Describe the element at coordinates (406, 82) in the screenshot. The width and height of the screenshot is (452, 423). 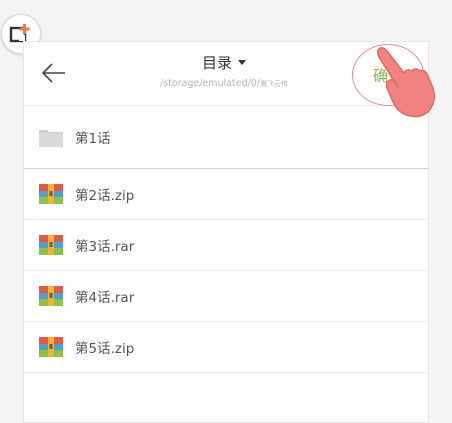
I see `pointing-hand-icon` at that location.